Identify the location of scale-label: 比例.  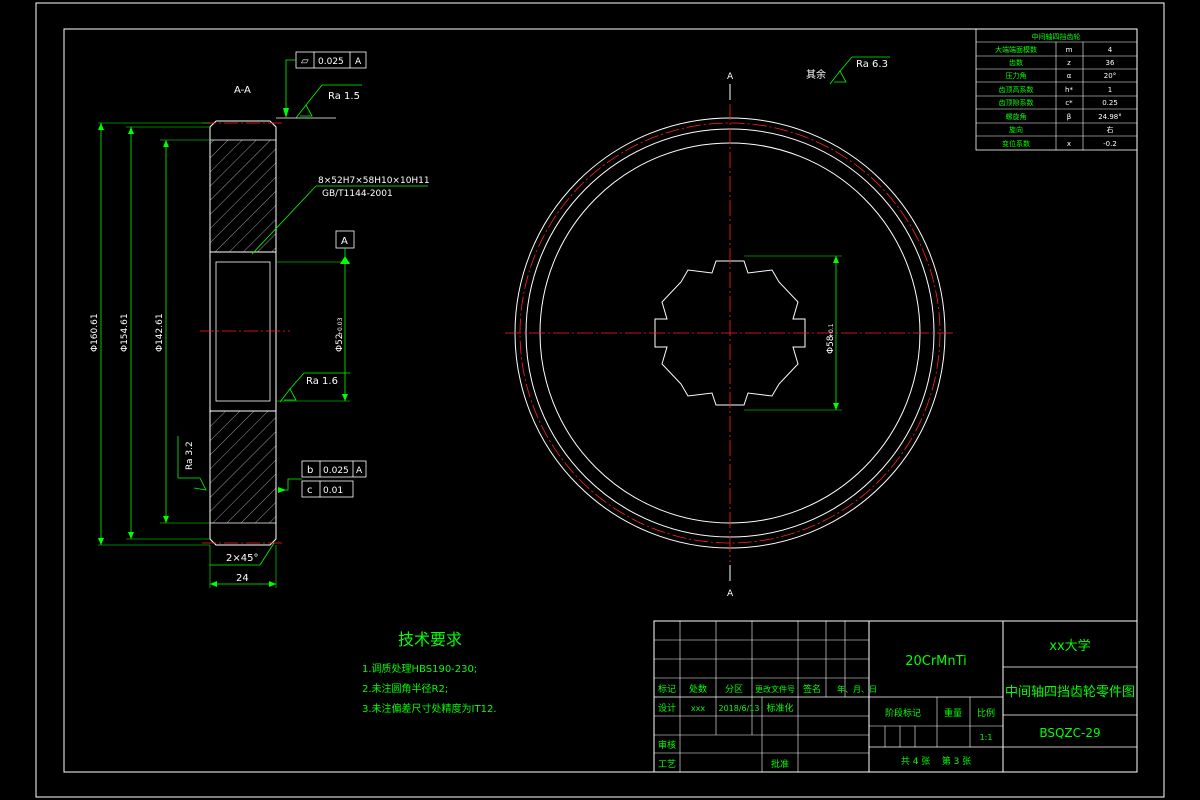
(986, 713).